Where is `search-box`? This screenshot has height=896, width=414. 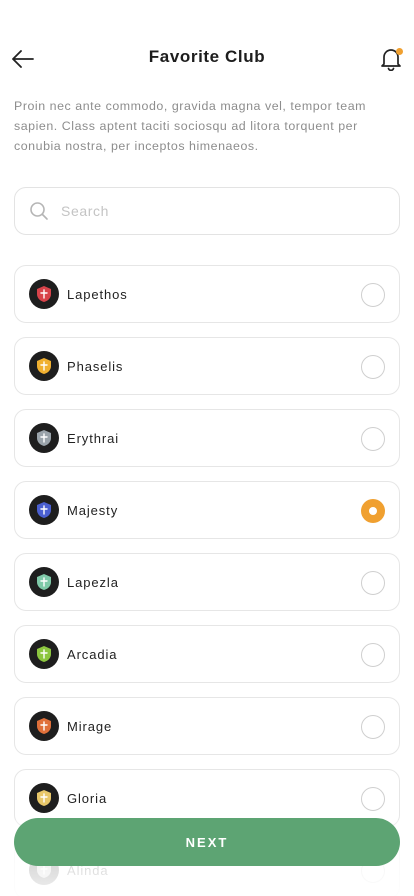 search-box is located at coordinates (207, 211).